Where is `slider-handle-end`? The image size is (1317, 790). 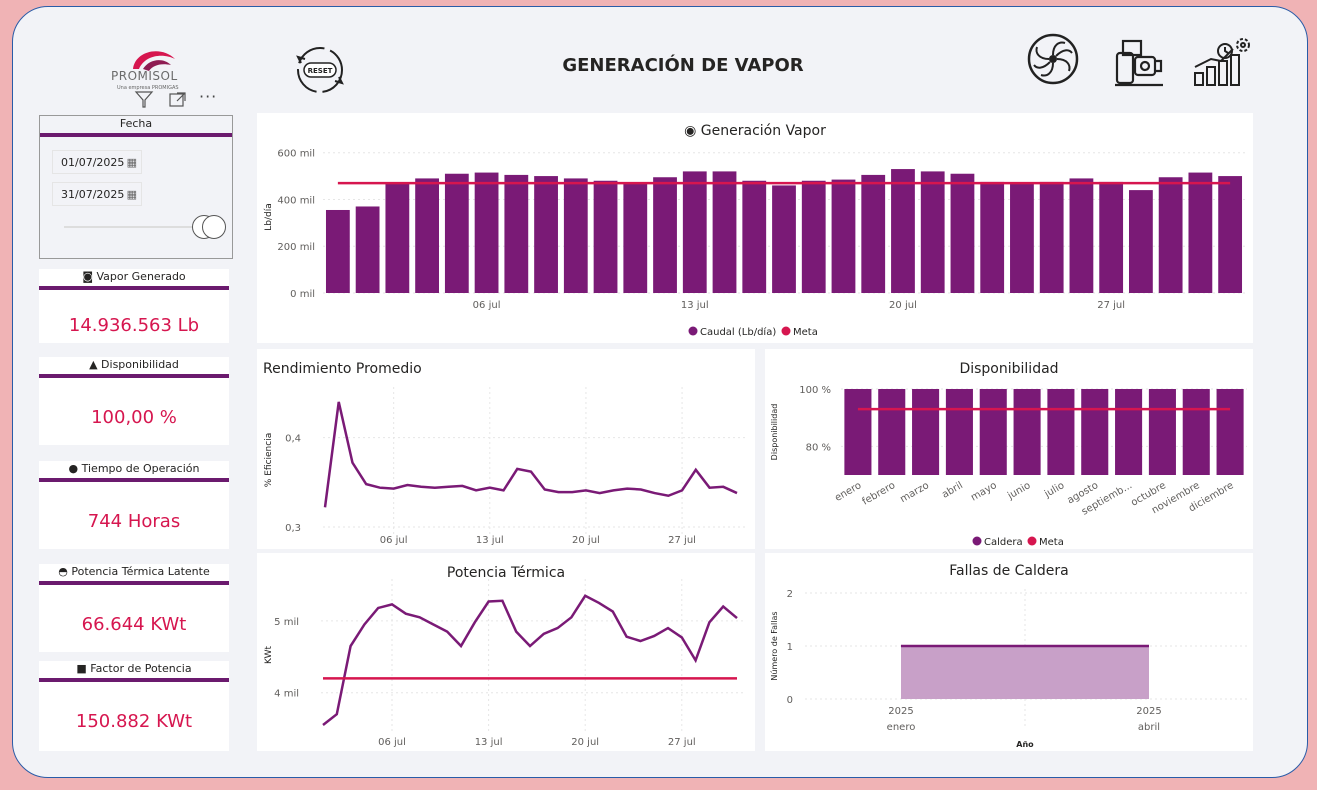
slider-handle-end is located at coordinates (214, 227).